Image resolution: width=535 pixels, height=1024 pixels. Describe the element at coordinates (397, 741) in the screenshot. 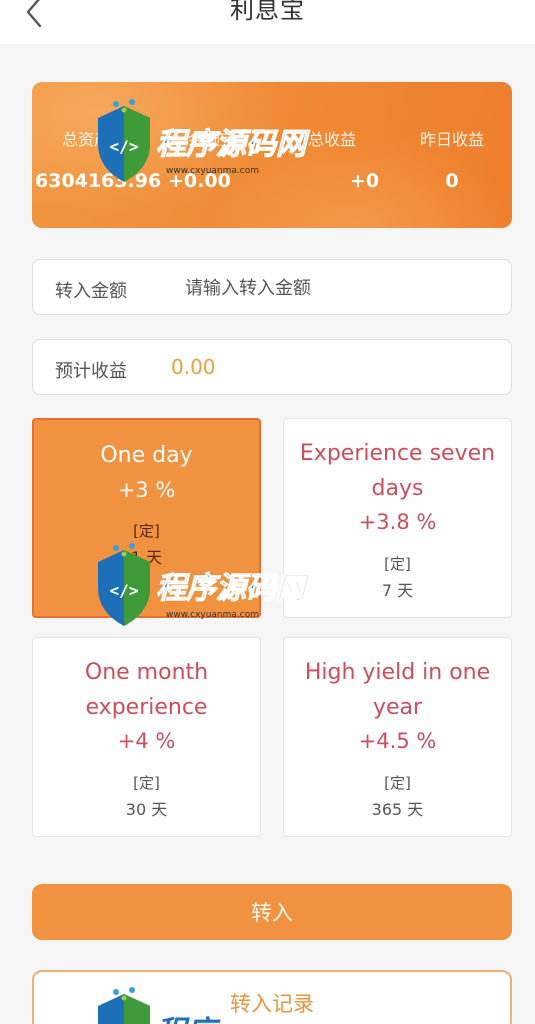

I see `plan-rate: +4.5 %` at that location.